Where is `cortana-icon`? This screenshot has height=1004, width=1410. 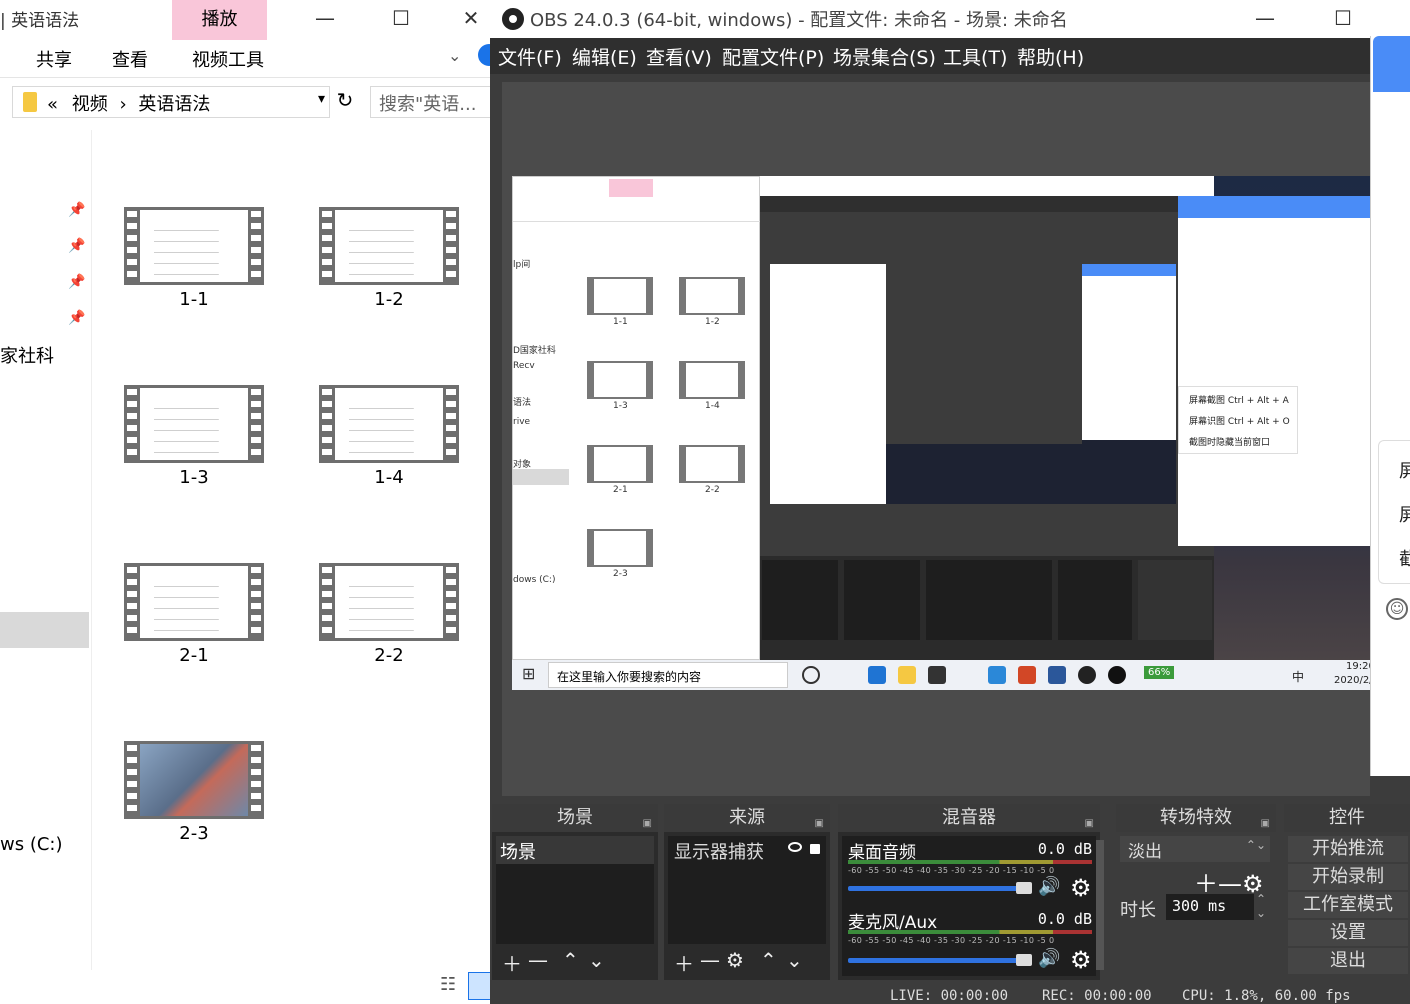
cortana-icon is located at coordinates (811, 675).